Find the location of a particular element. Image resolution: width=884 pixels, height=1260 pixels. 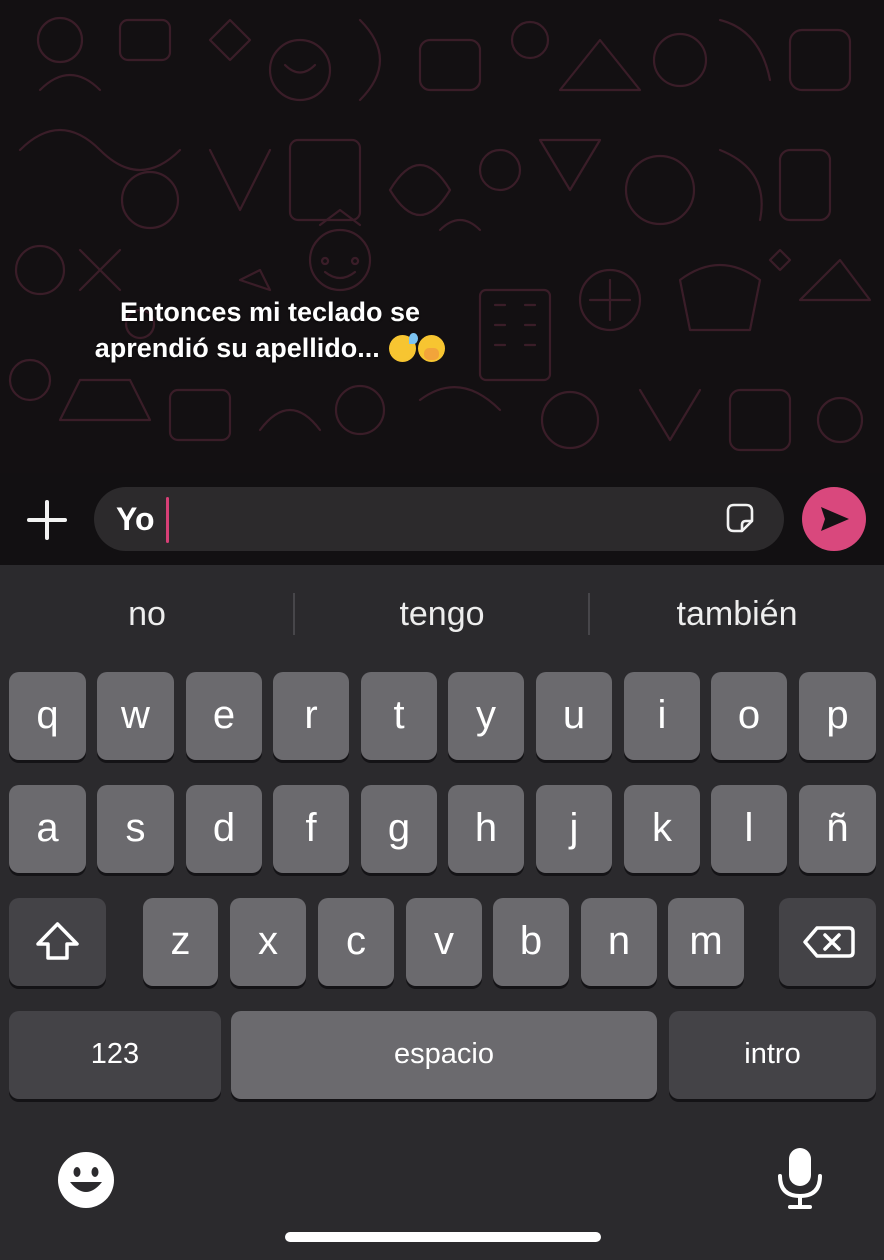

shift-icon is located at coordinates (57, 941).